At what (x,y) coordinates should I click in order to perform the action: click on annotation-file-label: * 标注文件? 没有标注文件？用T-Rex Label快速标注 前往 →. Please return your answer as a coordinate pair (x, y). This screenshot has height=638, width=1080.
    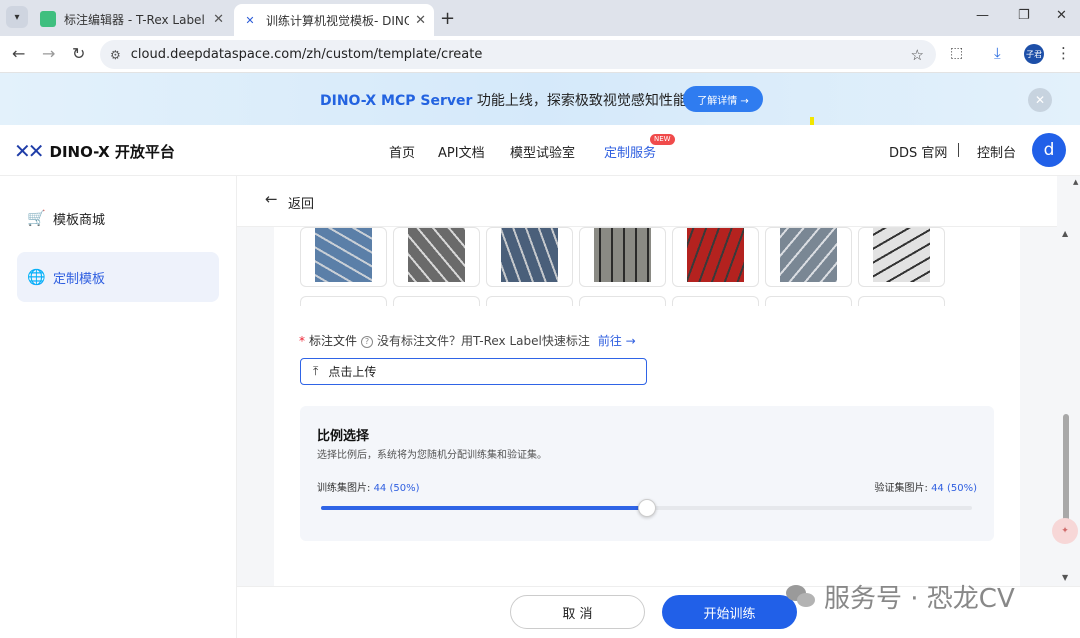
    Looking at the image, I should click on (467, 340).